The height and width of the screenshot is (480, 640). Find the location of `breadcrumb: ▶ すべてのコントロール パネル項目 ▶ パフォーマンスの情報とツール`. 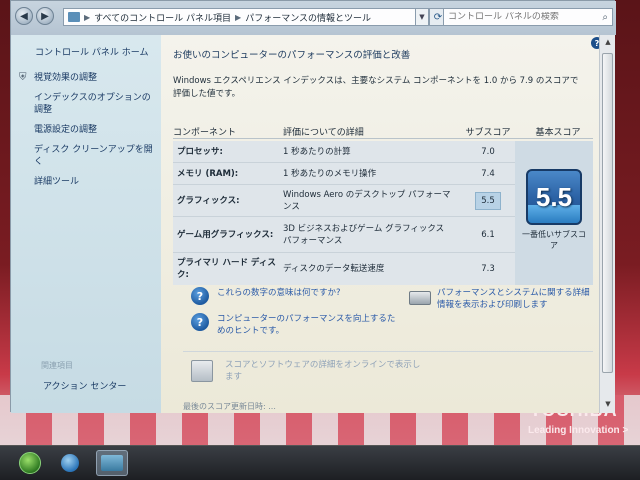

breadcrumb: ▶ すべてのコントロール パネル項目 ▶ パフォーマンスの情報とツール is located at coordinates (240, 17).